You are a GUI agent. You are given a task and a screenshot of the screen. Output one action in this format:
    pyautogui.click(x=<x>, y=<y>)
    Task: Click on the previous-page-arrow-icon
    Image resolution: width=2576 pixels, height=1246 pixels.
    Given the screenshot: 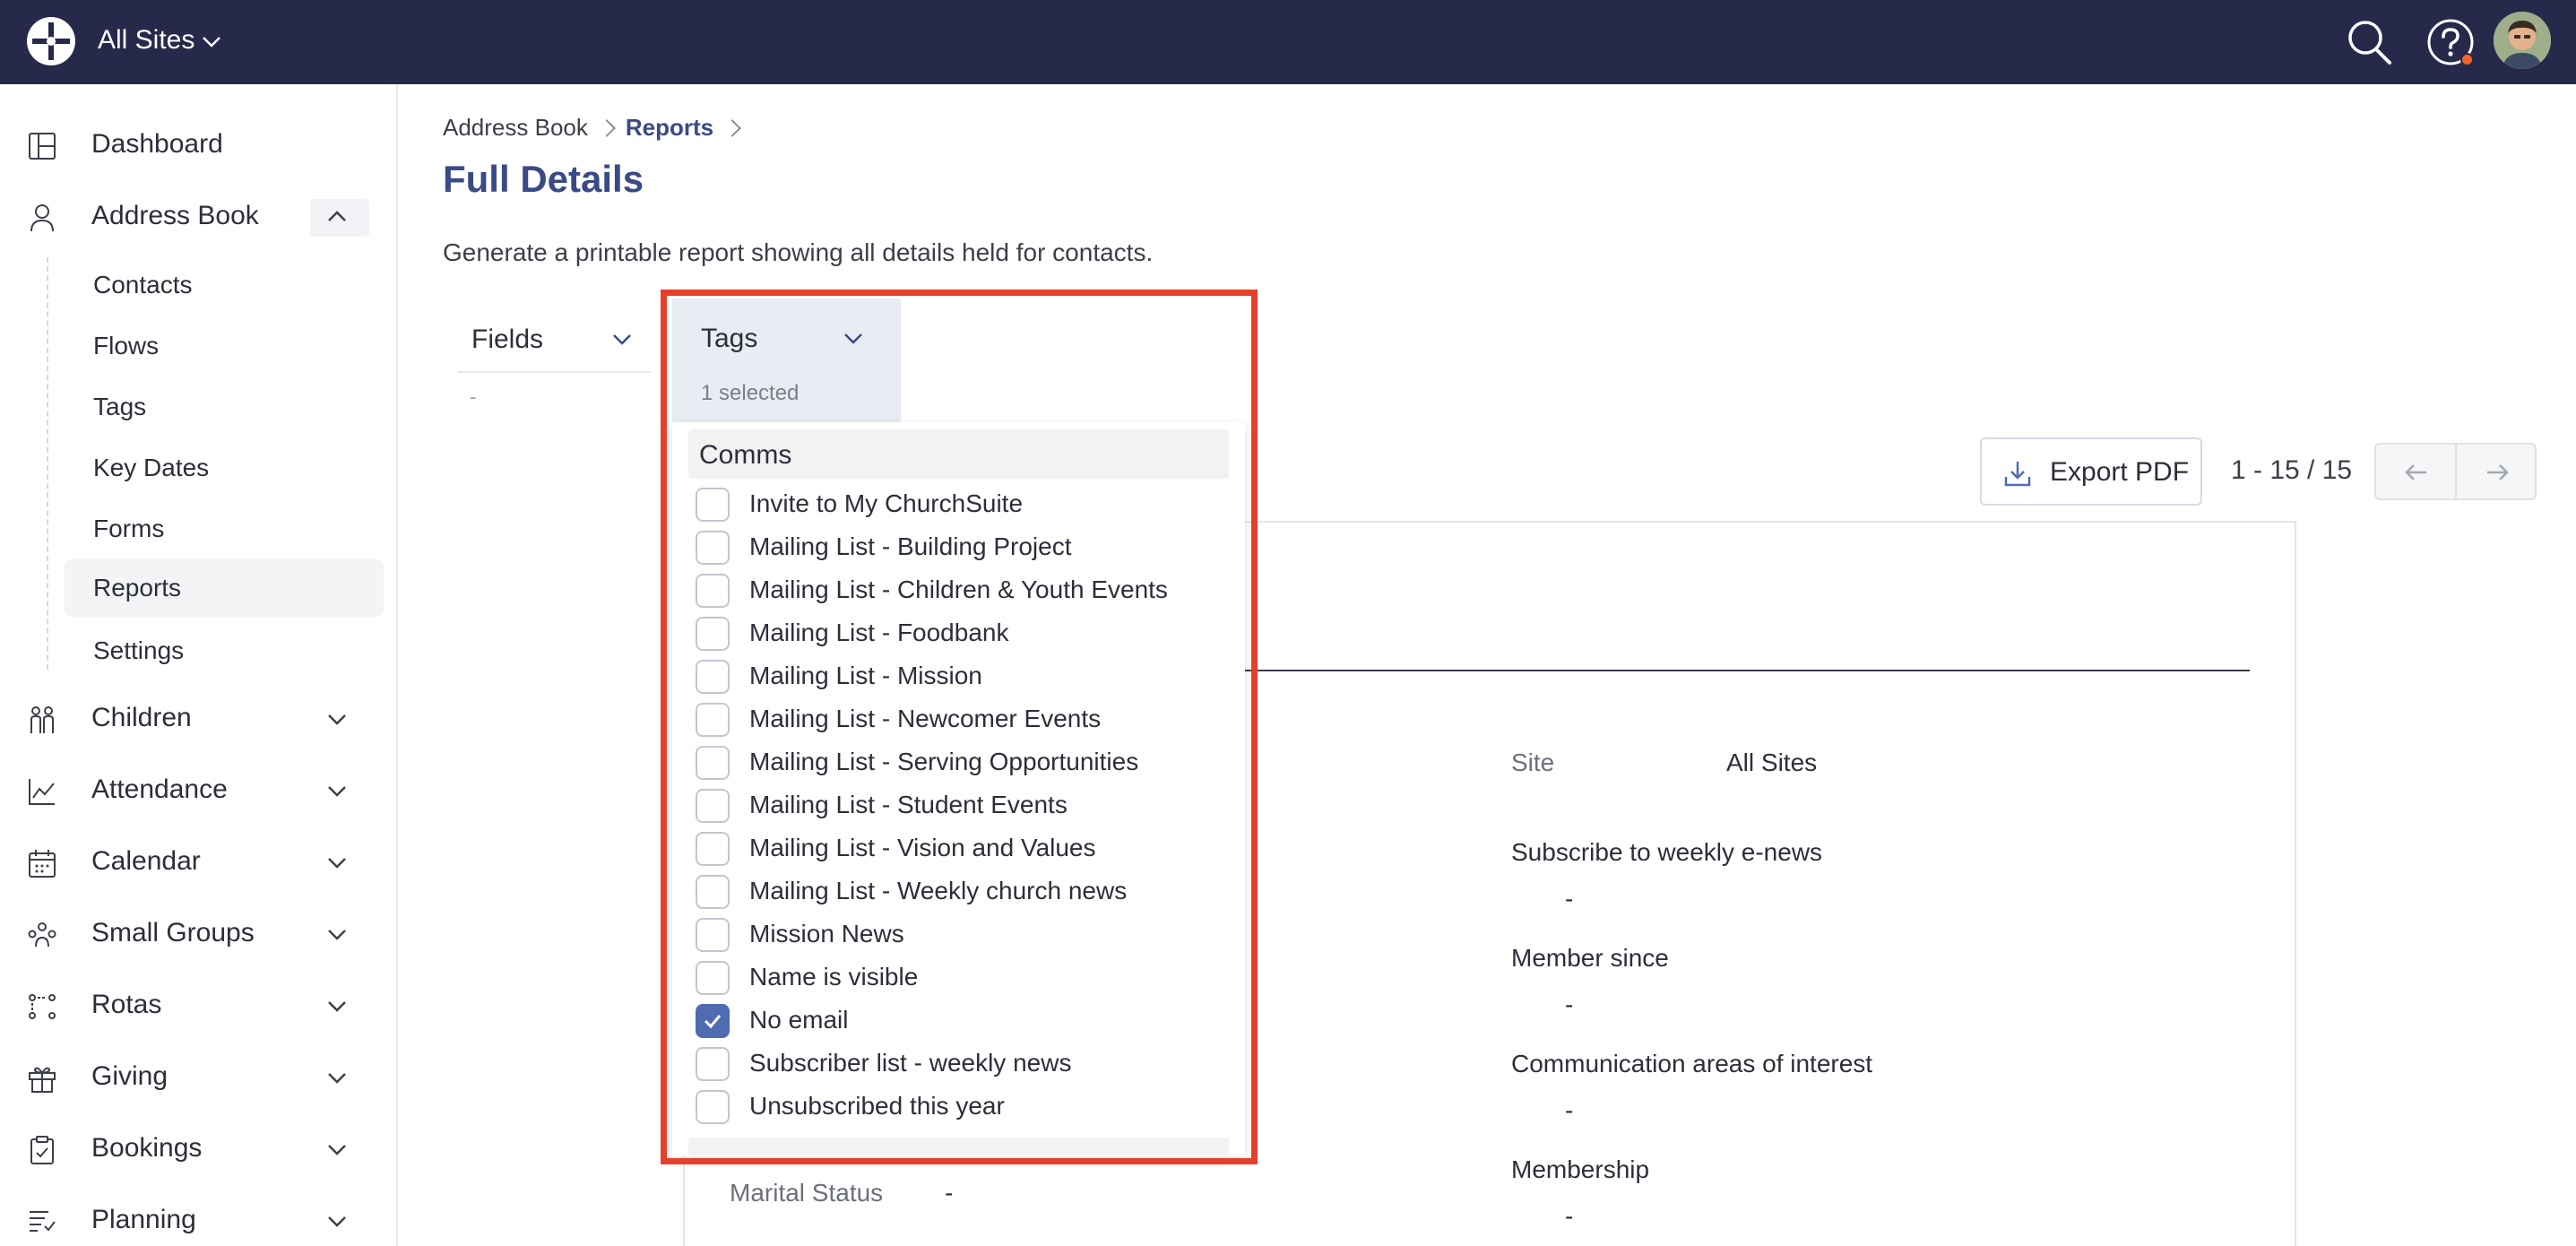 What is the action you would take?
    pyautogui.click(x=2416, y=472)
    